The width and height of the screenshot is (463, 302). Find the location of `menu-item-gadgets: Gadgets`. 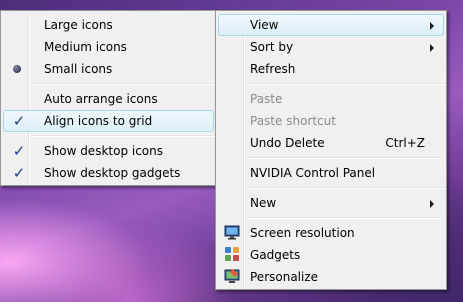

menu-item-gadgets: Gadgets is located at coordinates (331, 255).